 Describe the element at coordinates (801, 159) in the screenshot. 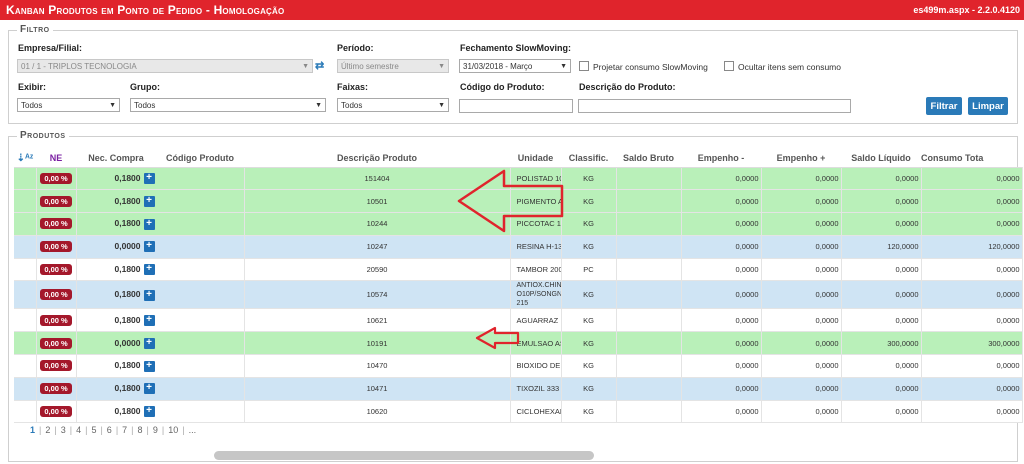

I see `header-empenho-mais: Empenho +` at that location.